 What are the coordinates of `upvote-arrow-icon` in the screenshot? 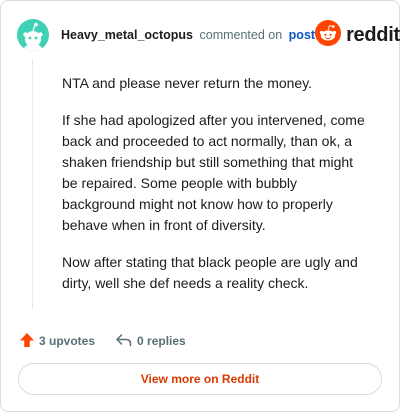 It's located at (27, 341).